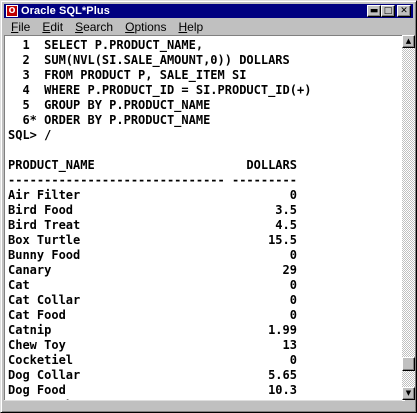  I want to click on console-line: PRODUCT_NAME DOLLARS, so click(152, 165).